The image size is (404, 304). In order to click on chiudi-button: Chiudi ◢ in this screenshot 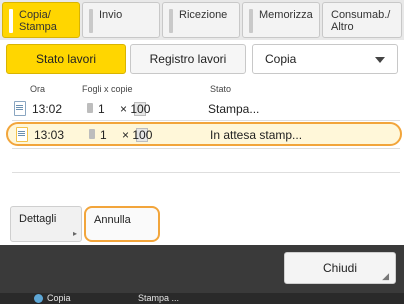, I will do `click(340, 268)`.